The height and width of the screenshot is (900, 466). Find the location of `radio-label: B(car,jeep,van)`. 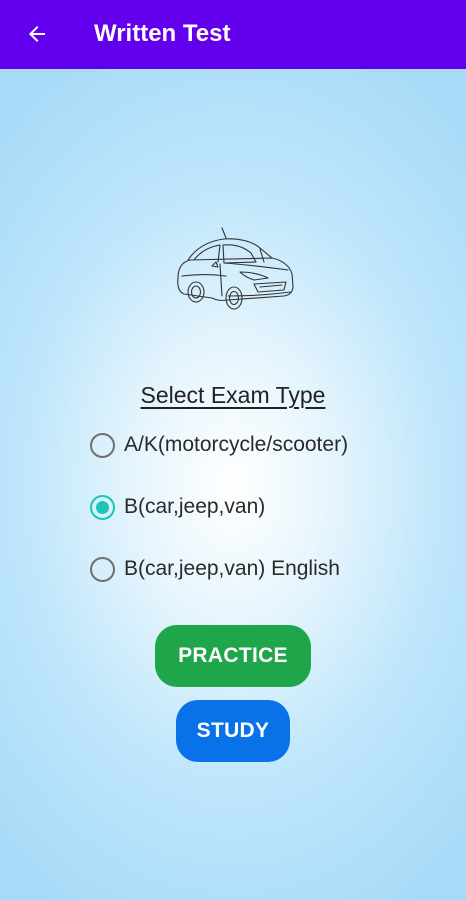

radio-label: B(car,jeep,van) is located at coordinates (195, 506).